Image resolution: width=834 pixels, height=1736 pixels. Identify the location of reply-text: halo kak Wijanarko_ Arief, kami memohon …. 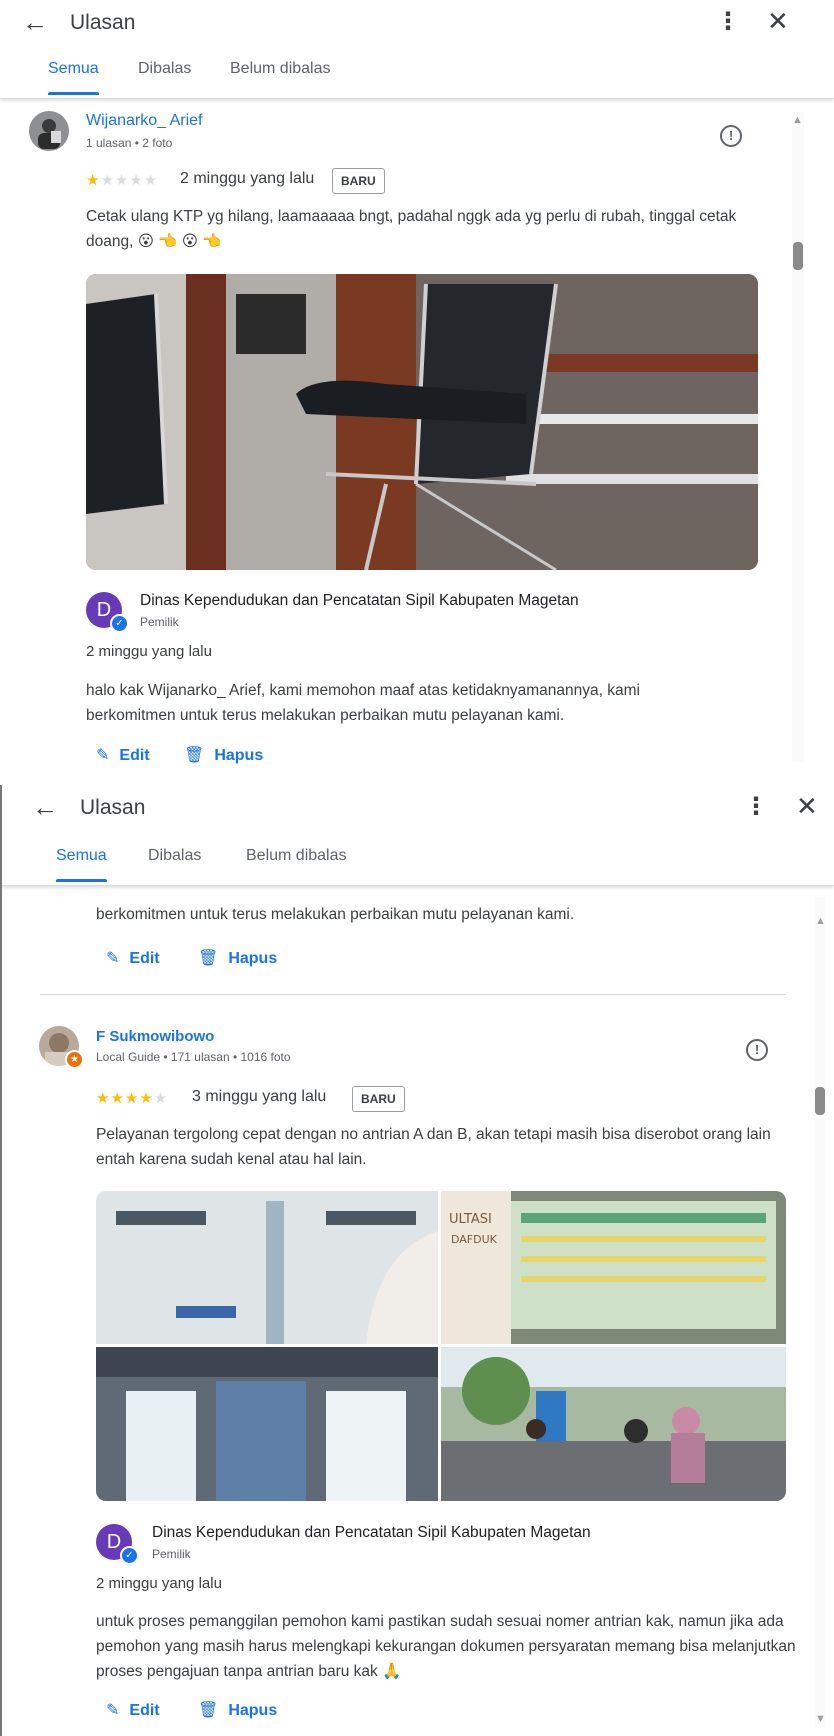
(363, 703).